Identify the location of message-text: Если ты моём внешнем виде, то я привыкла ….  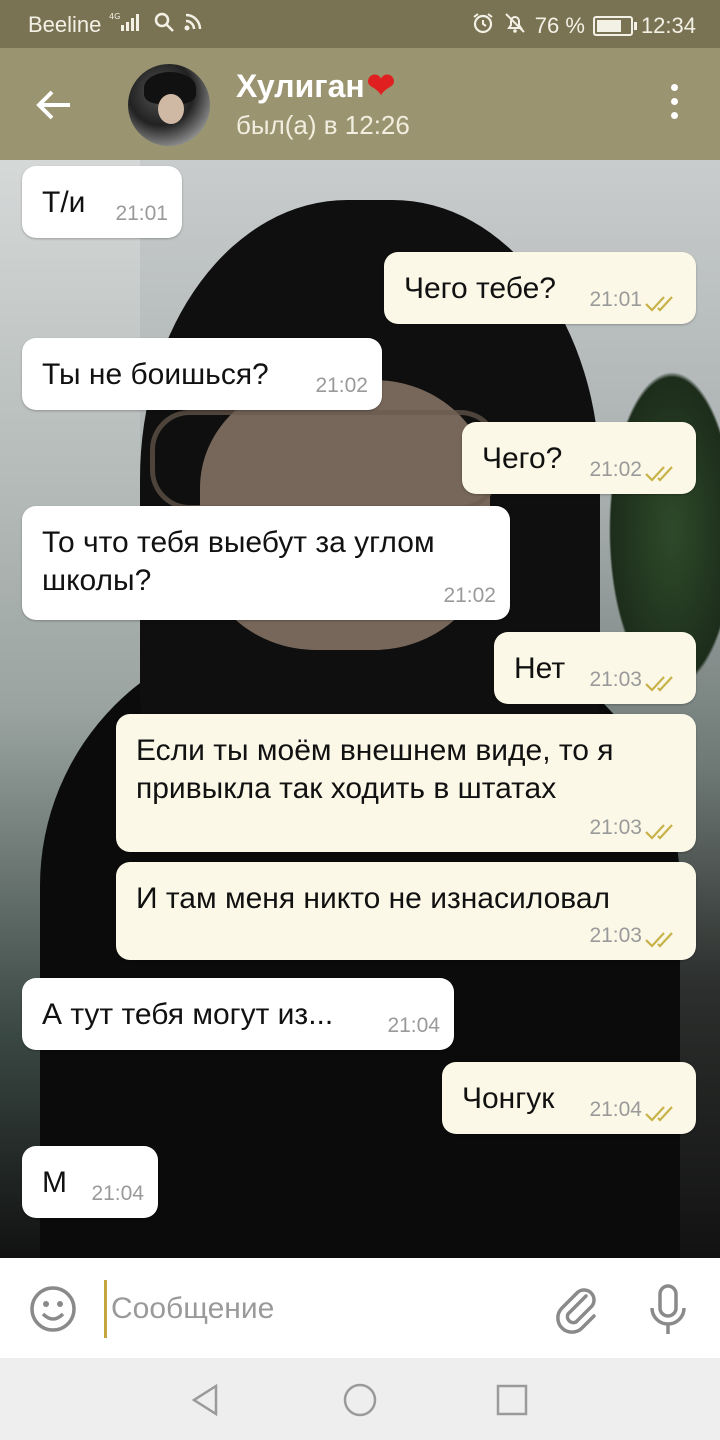
(375, 770).